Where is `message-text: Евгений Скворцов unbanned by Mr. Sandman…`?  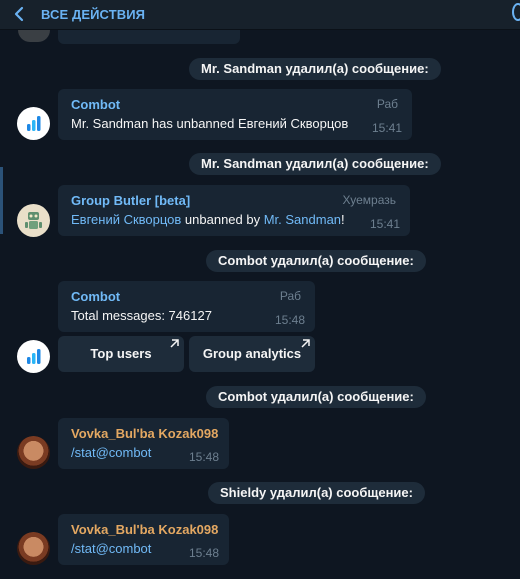
message-text: Евгений Скворцов unbanned by Mr. Sandman… is located at coordinates (208, 219).